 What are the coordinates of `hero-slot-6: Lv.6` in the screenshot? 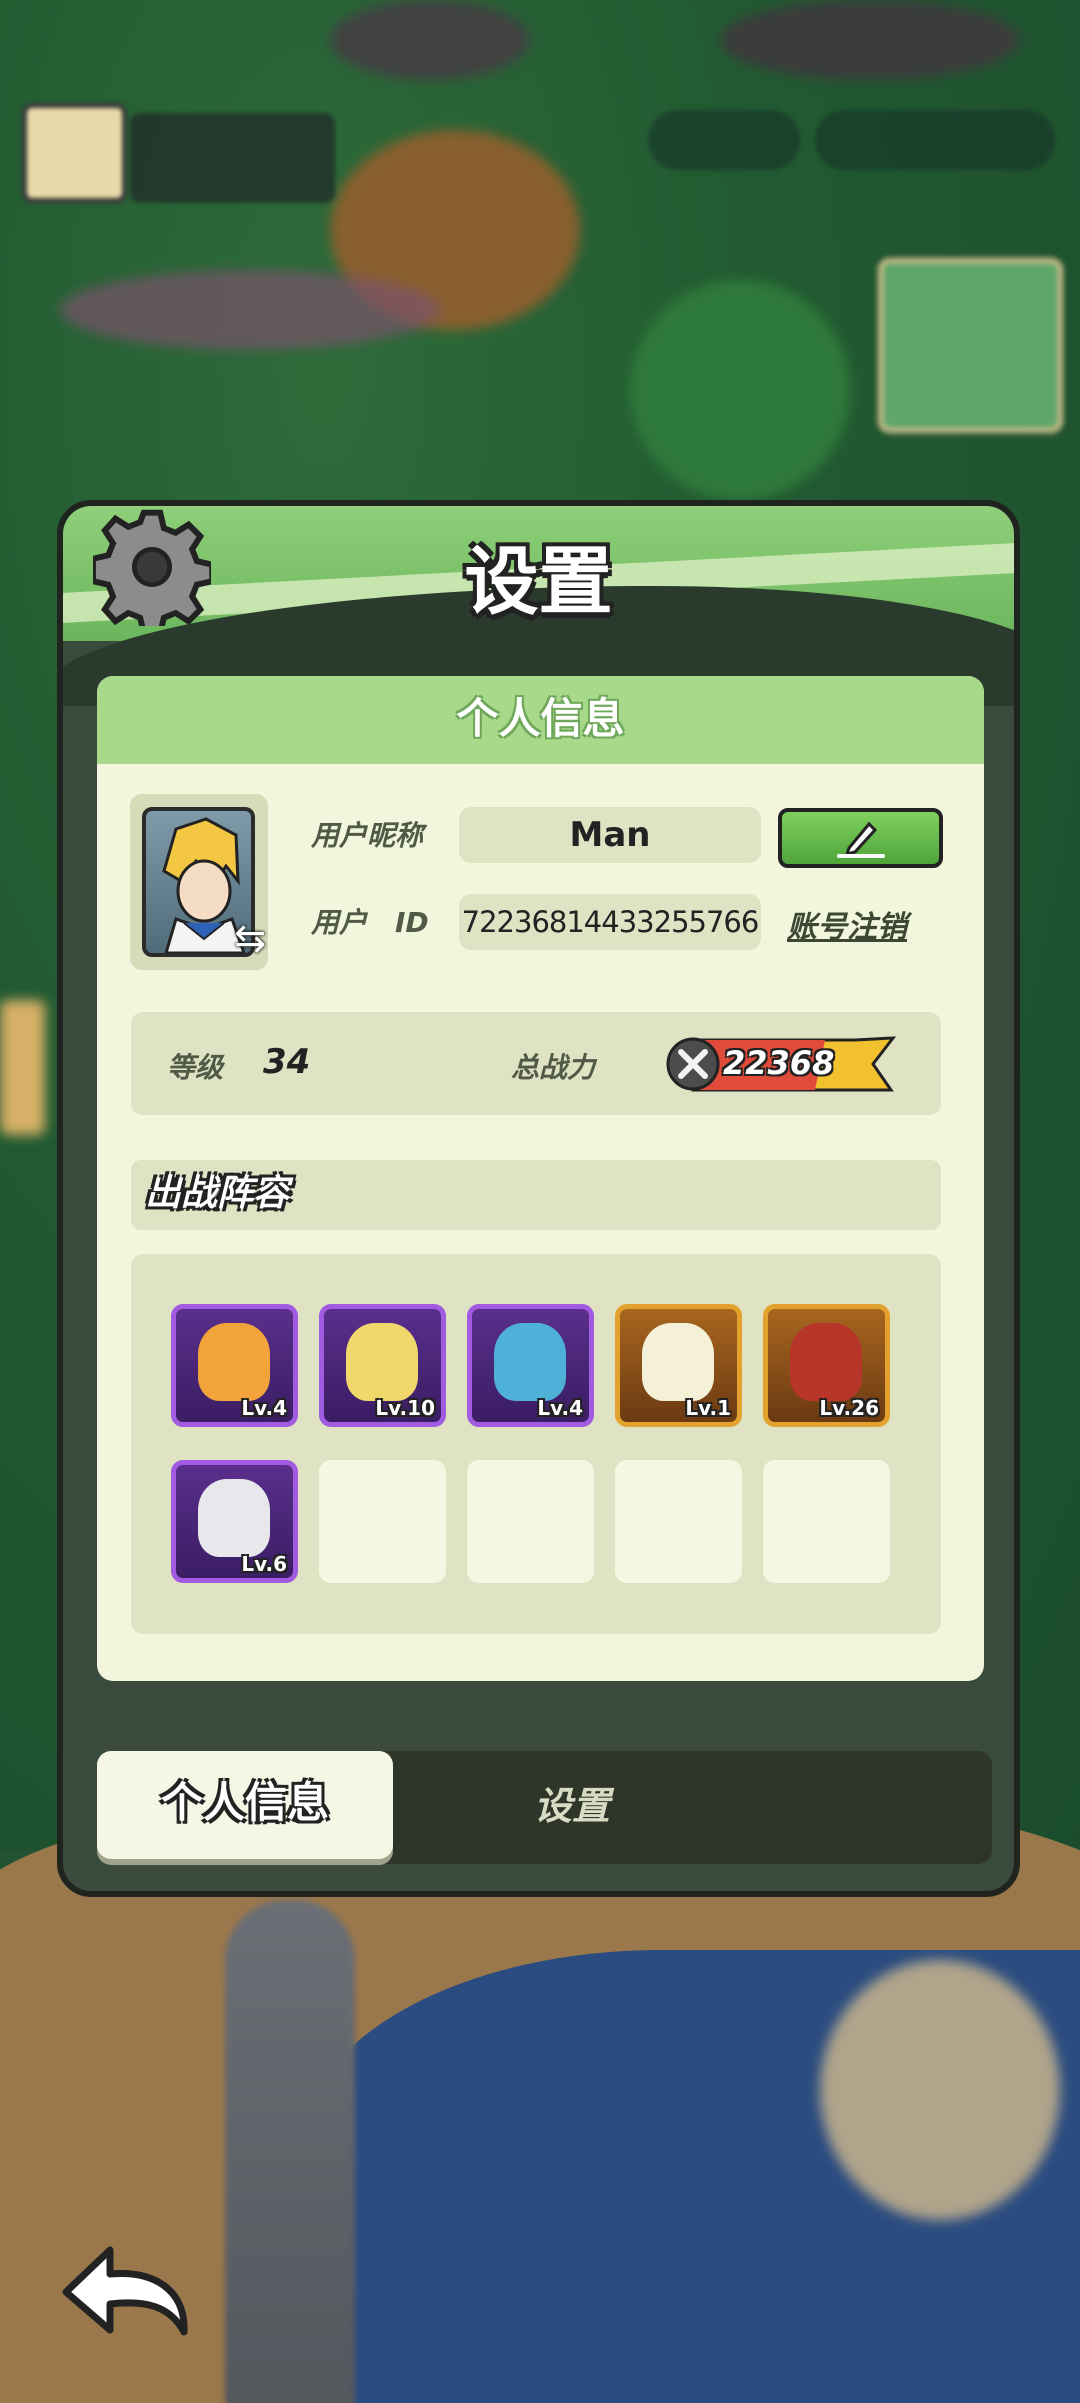 It's located at (234, 1521).